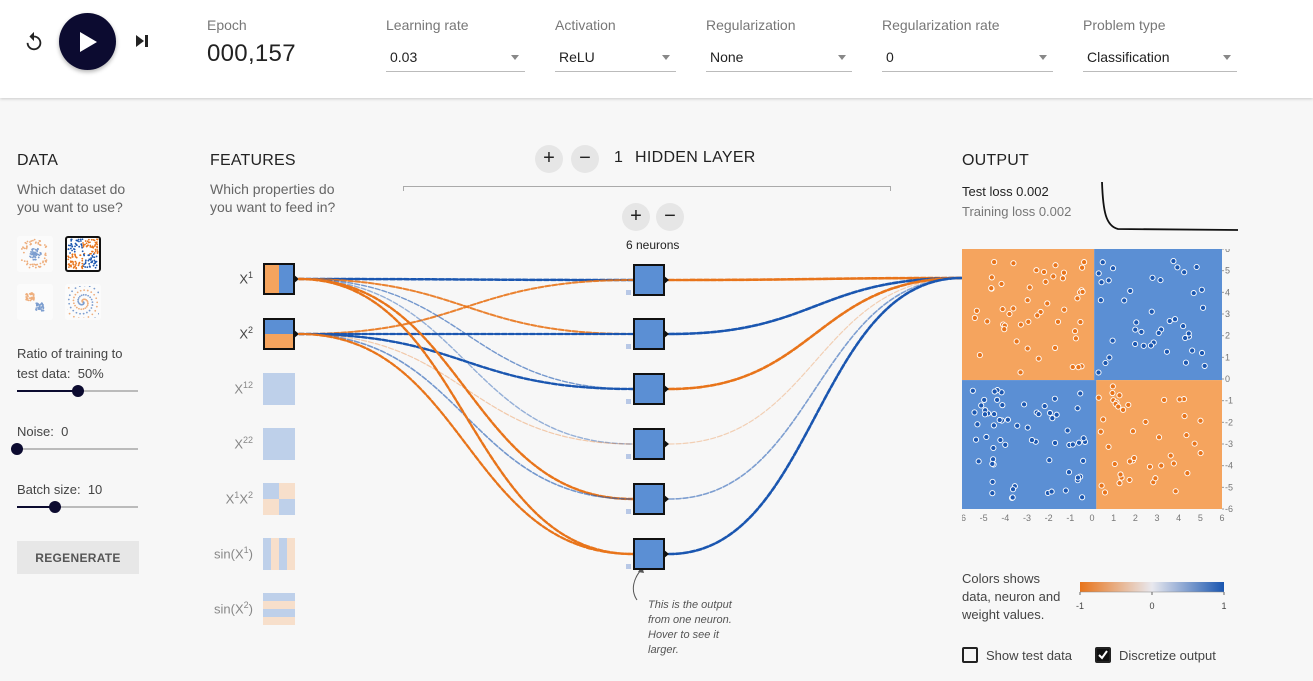 This screenshot has height=681, width=1313. What do you see at coordinates (35, 254) in the screenshot?
I see `dataset-circle` at bounding box center [35, 254].